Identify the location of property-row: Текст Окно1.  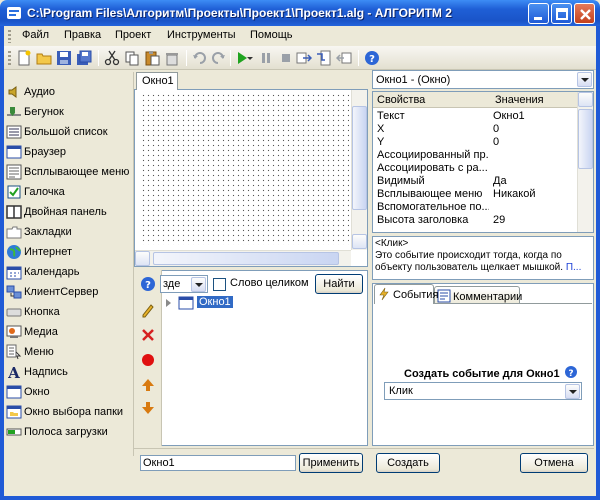
(475, 116).